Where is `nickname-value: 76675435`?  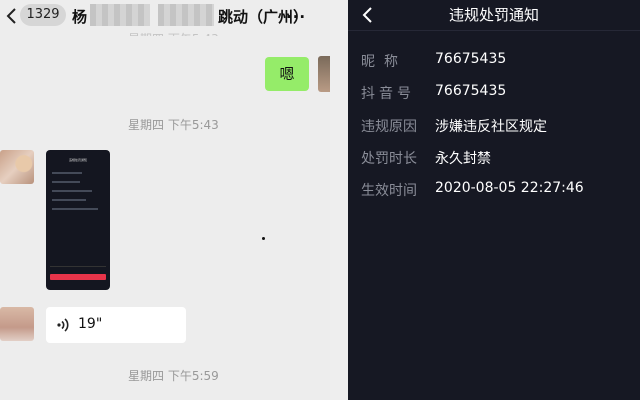
nickname-value: 76675435 is located at coordinates (471, 59).